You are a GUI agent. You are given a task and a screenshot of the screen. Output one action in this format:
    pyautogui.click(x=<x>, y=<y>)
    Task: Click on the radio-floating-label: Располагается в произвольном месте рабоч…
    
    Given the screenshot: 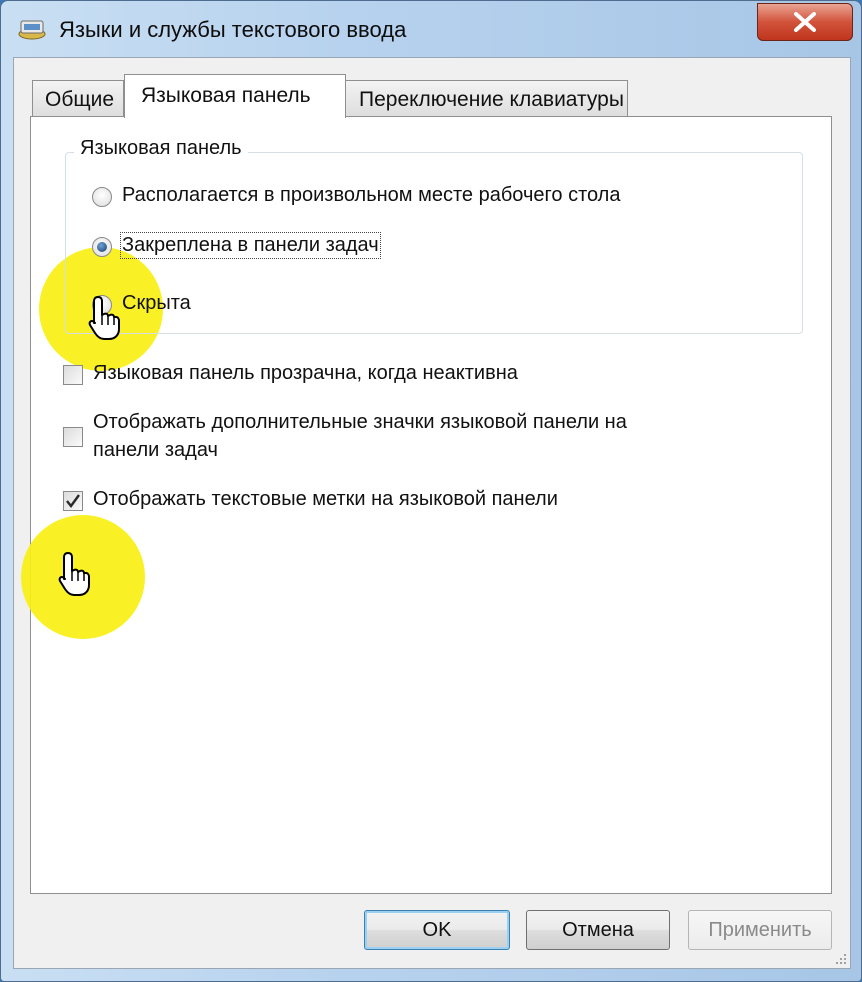 What is the action you would take?
    pyautogui.click(x=371, y=195)
    